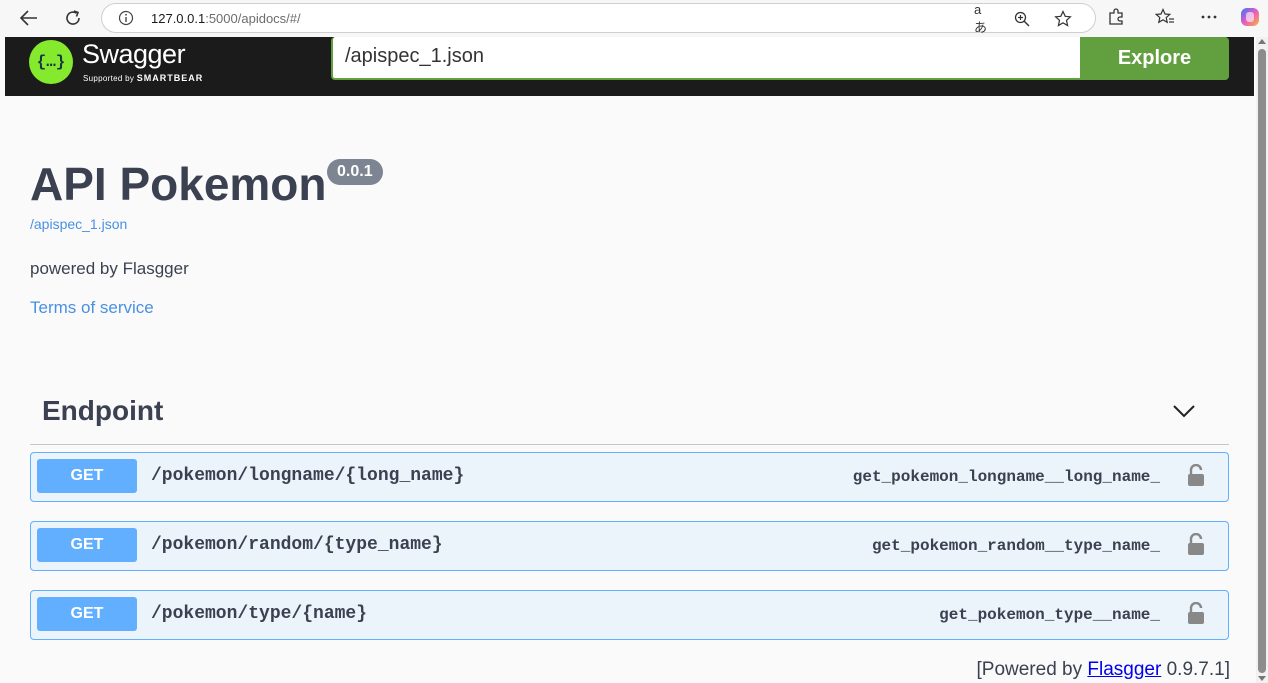  Describe the element at coordinates (1262, 41) in the screenshot. I see `scroll-up-icon` at that location.